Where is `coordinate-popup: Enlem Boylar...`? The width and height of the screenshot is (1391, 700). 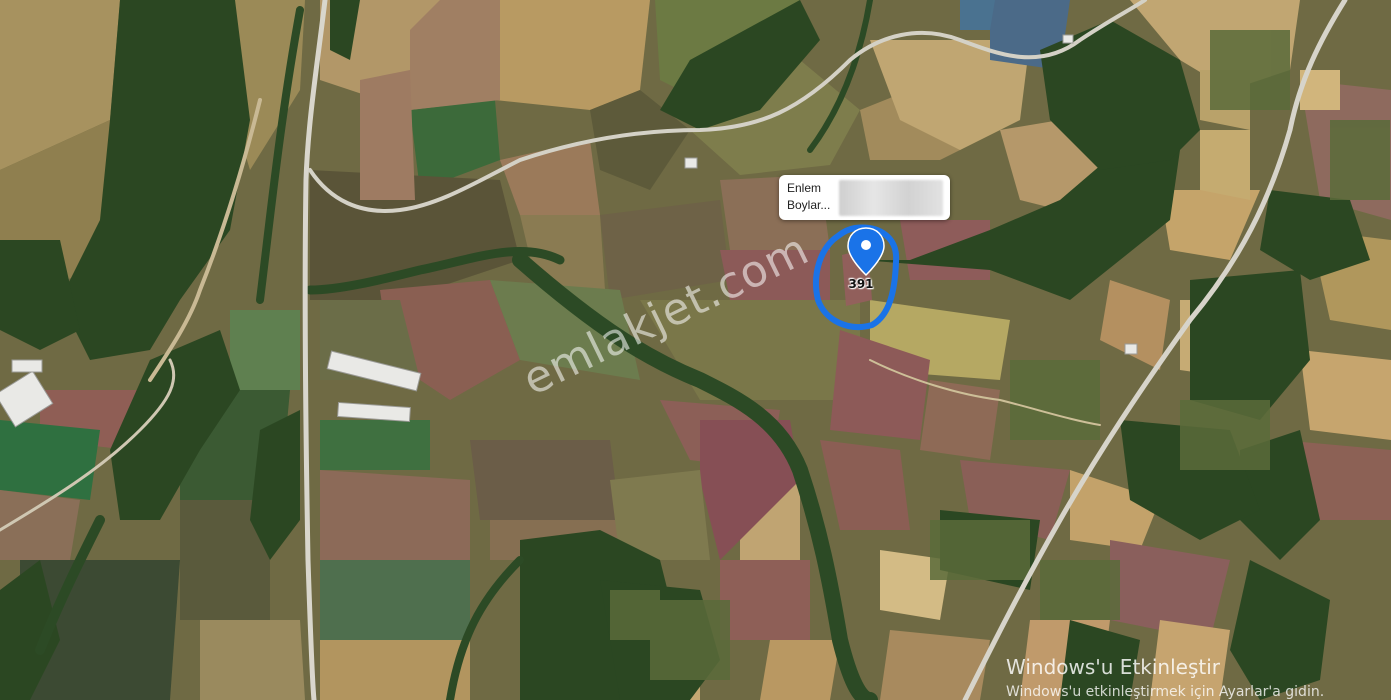
coordinate-popup: Enlem Boylar... is located at coordinates (864, 197).